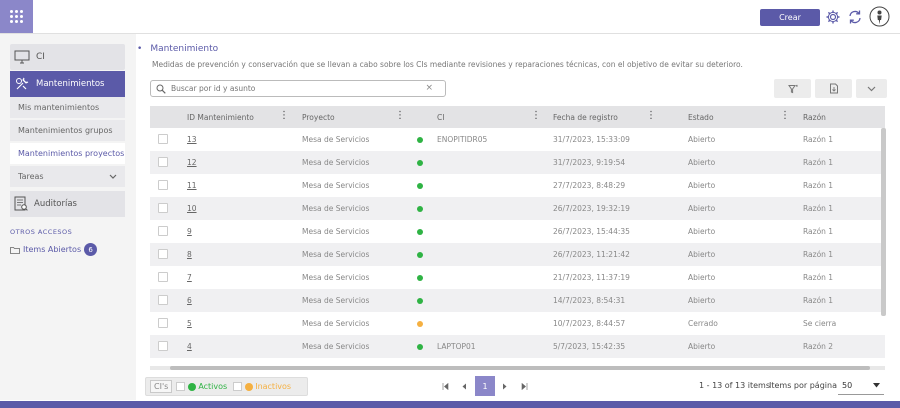  What do you see at coordinates (814, 117) in the screenshot?
I see `column-header-razon: Razón` at bounding box center [814, 117].